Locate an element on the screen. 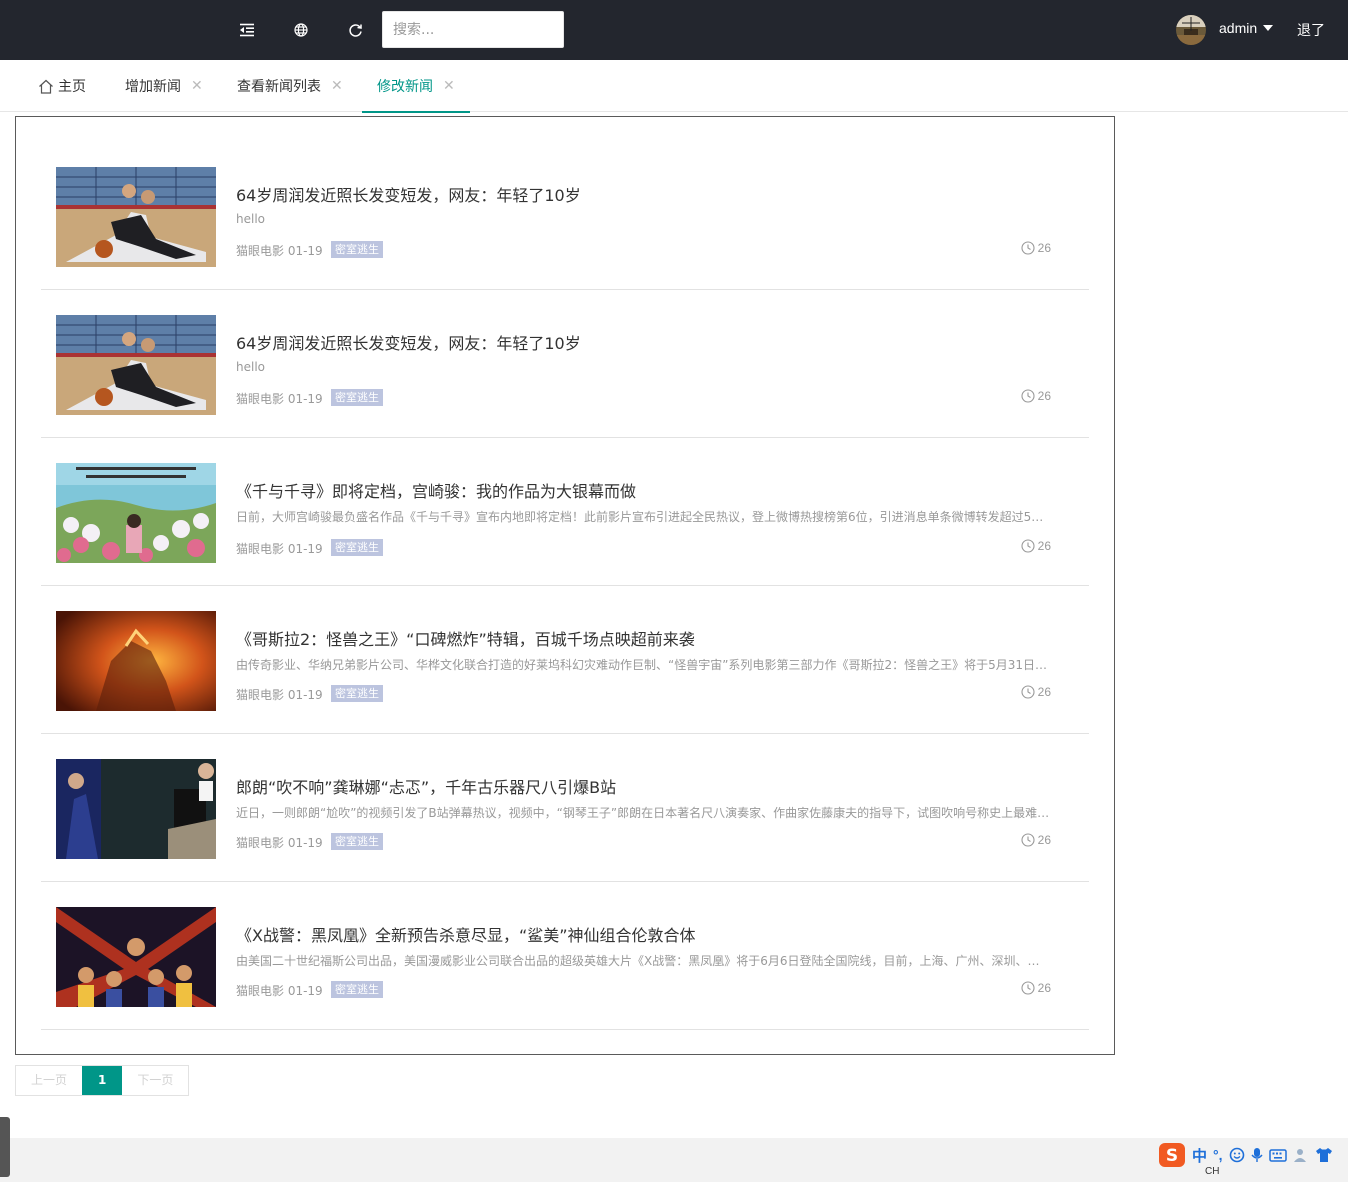 This screenshot has width=1348, height=1182. sogou-logo-icon: S is located at coordinates (1172, 1155).